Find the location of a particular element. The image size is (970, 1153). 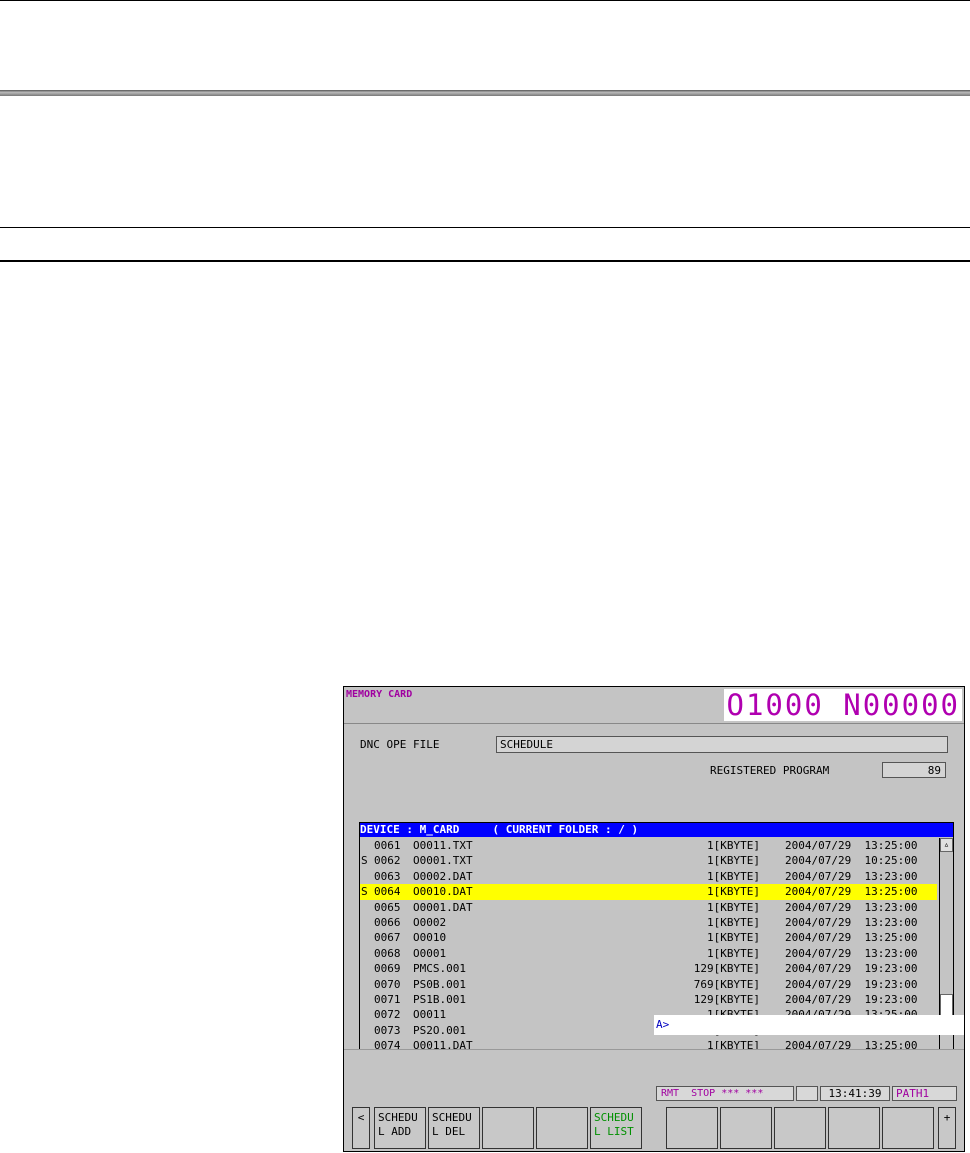

file-name: O0002.DAT is located at coordinates (443, 876).